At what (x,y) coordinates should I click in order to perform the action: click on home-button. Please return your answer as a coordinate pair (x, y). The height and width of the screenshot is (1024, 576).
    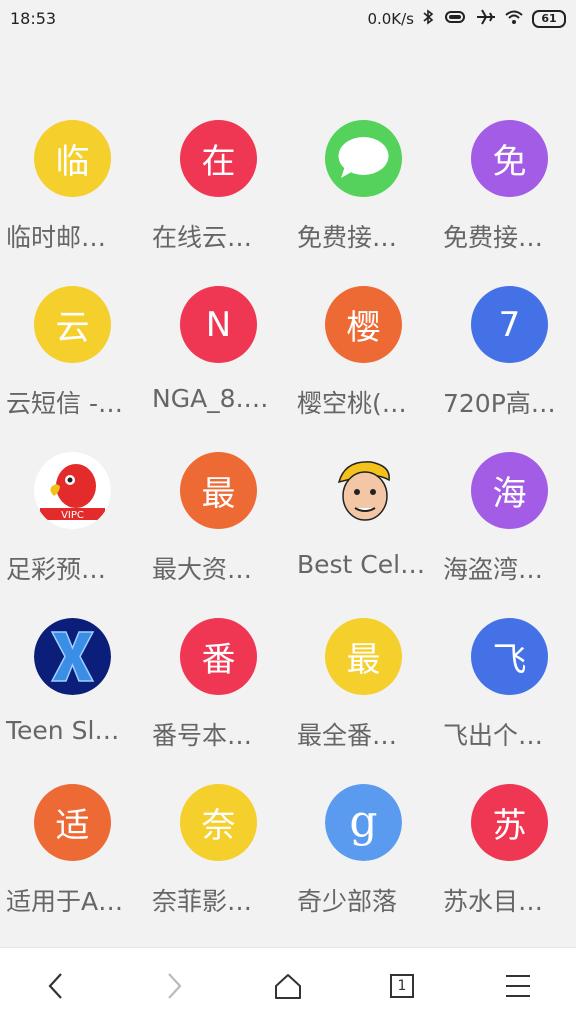
    Looking at the image, I should click on (288, 986).